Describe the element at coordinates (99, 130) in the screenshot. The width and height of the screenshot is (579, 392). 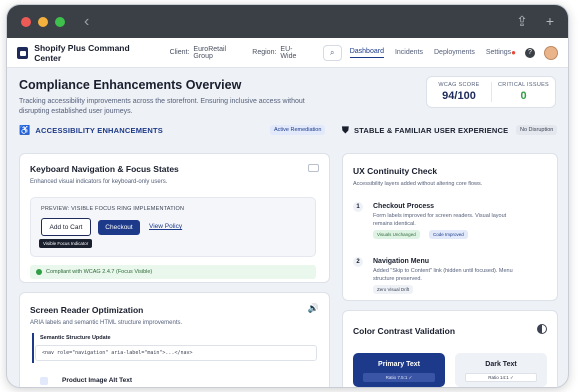
I see `accessibility-heading-text: ACCESSIBILITY ENHANCEMENTS` at that location.